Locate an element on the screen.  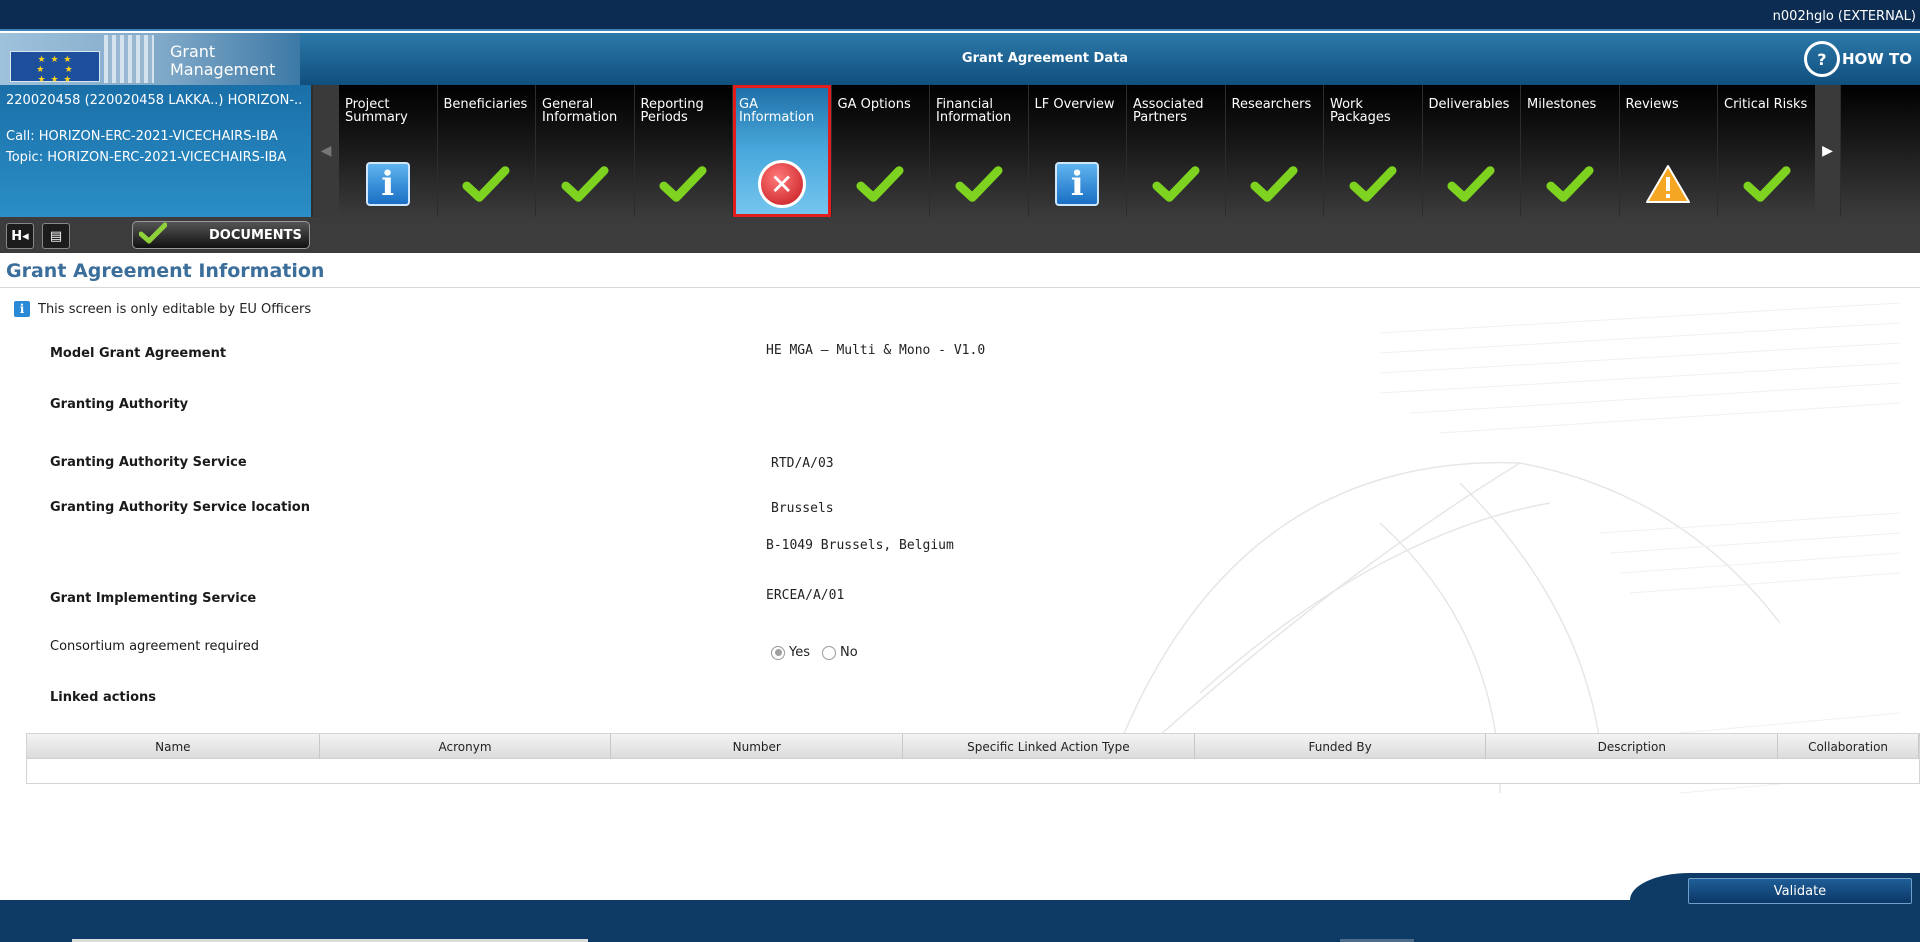
documents-label: DOCUMENTS is located at coordinates (255, 235).